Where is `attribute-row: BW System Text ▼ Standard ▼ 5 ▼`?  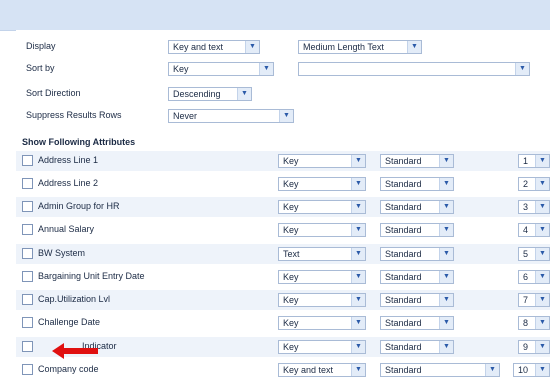 attribute-row: BW System Text ▼ Standard ▼ 5 ▼ is located at coordinates (283, 254).